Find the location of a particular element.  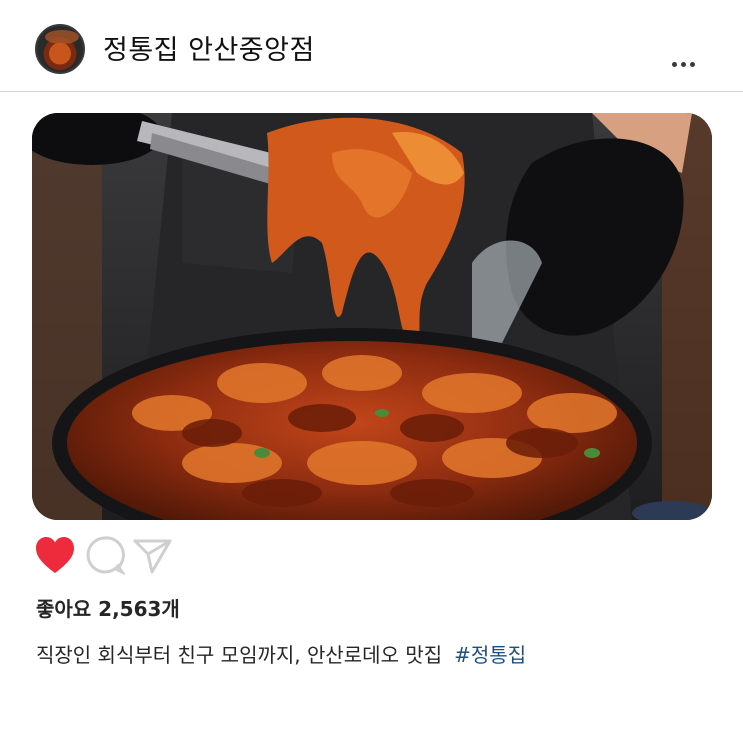

post-actions is located at coordinates (371, 558).